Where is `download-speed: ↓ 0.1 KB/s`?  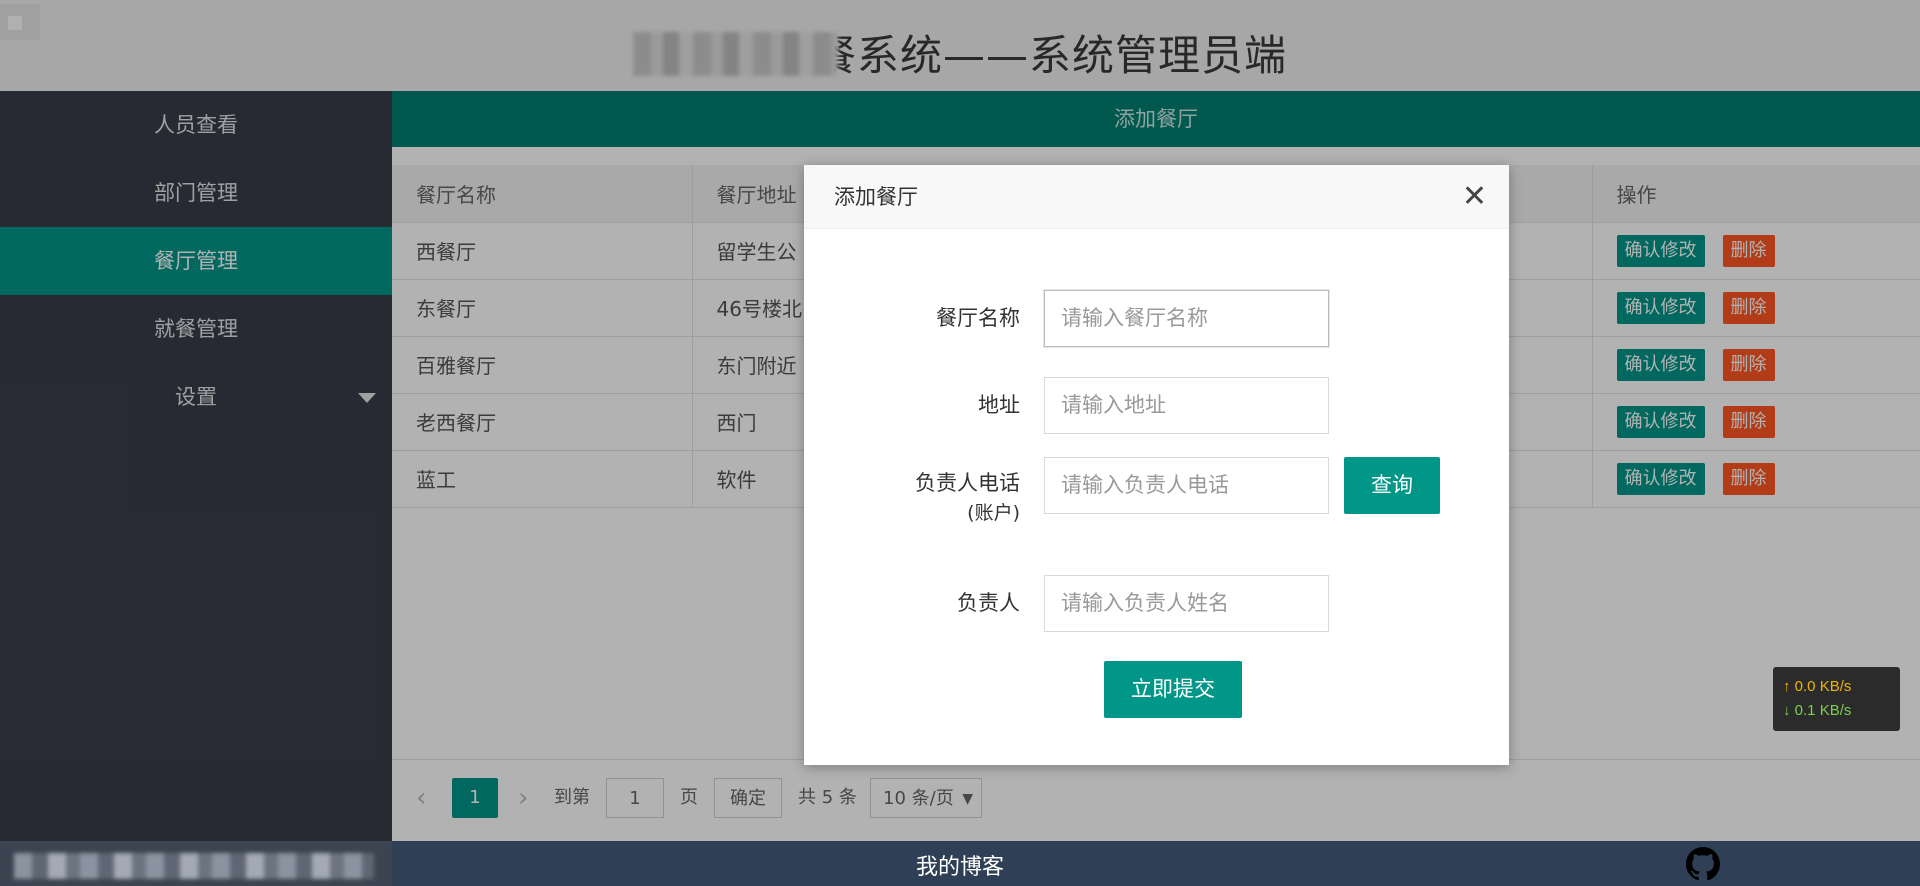 download-speed: ↓ 0.1 KB/s is located at coordinates (1817, 710).